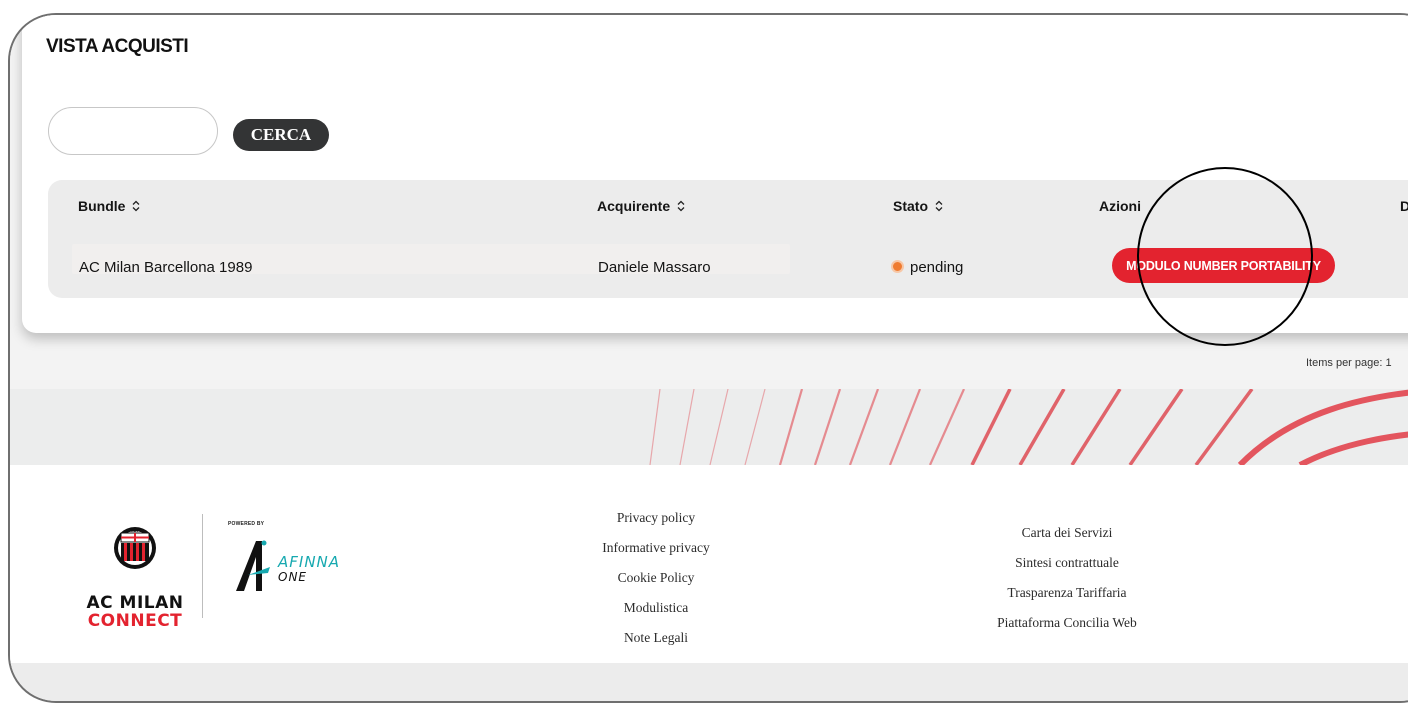 This screenshot has height=703, width=1408. What do you see at coordinates (253, 565) in the screenshot?
I see `afinna-logo-icon` at bounding box center [253, 565].